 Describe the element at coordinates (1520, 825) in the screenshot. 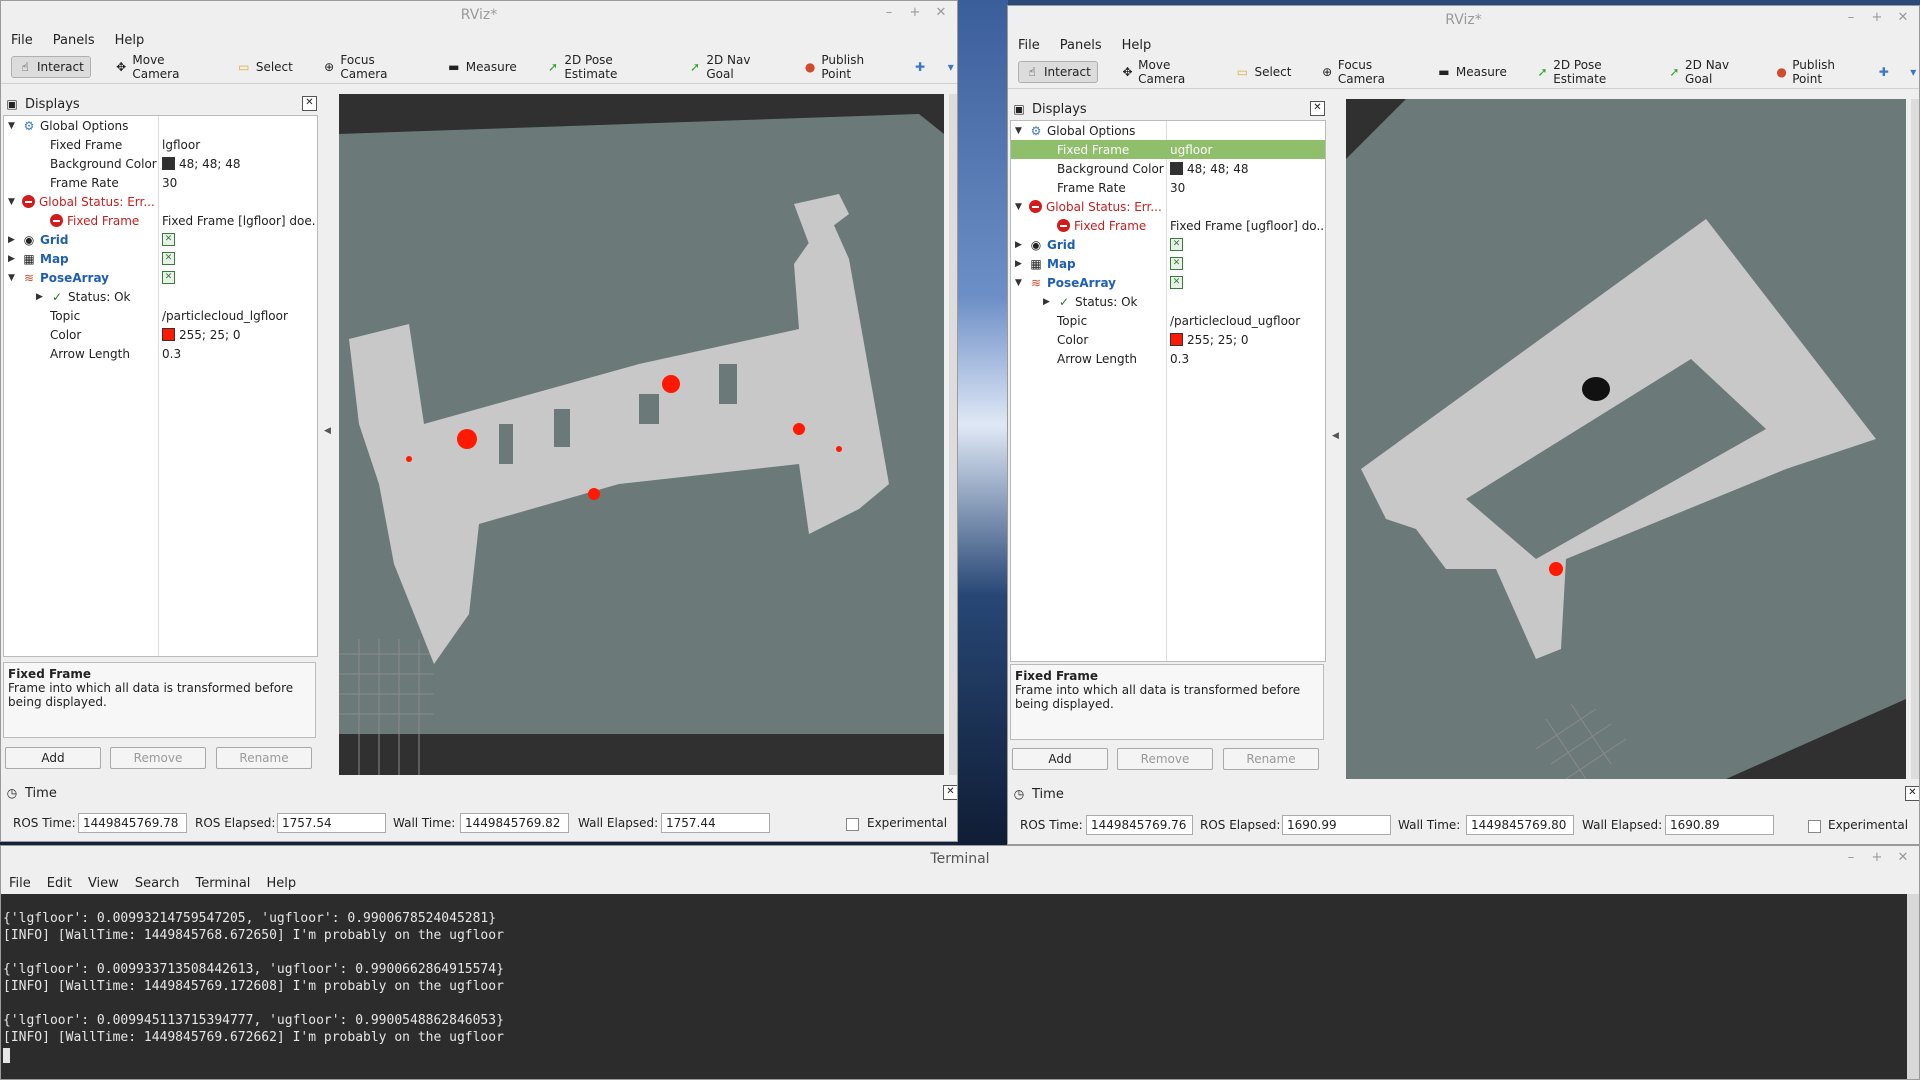

I see `wall-time-field: 1449845769.80` at that location.